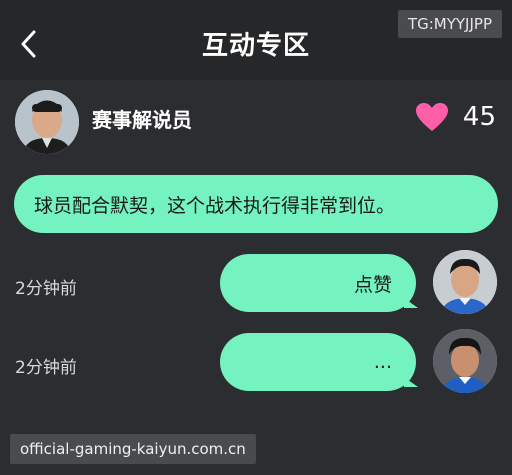  Describe the element at coordinates (431, 117) in the screenshot. I see `heart-icon` at that location.